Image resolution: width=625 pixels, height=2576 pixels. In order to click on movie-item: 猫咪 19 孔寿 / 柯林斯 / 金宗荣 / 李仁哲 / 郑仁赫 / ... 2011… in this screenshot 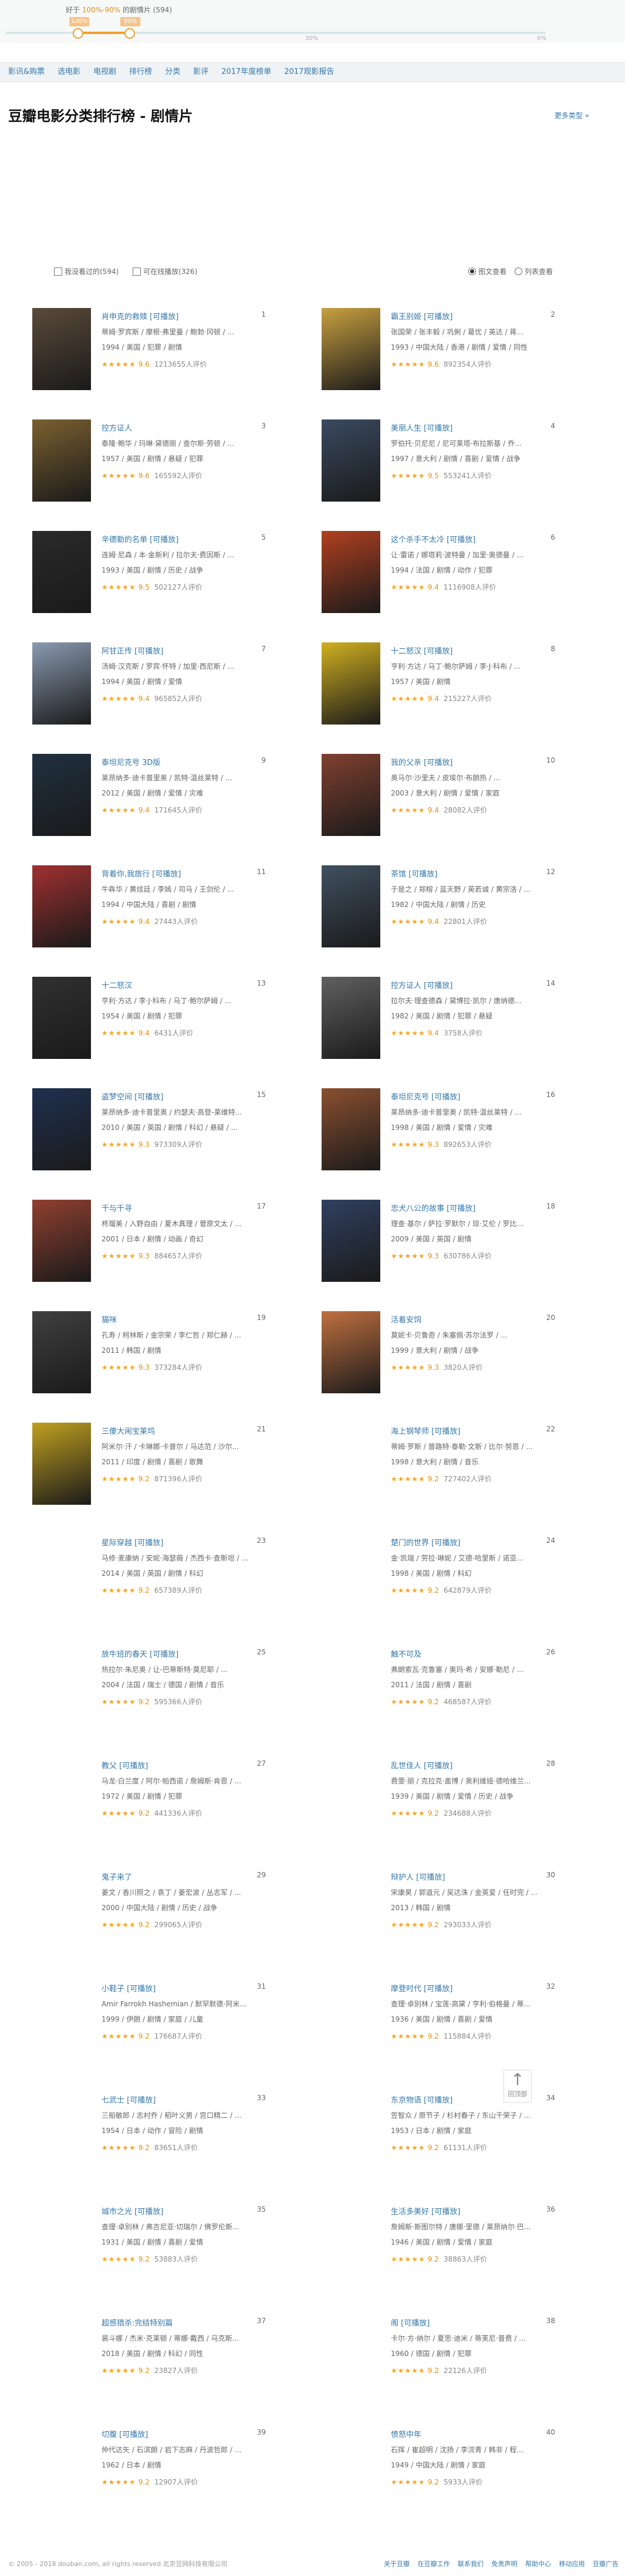, I will do `click(149, 1355)`.